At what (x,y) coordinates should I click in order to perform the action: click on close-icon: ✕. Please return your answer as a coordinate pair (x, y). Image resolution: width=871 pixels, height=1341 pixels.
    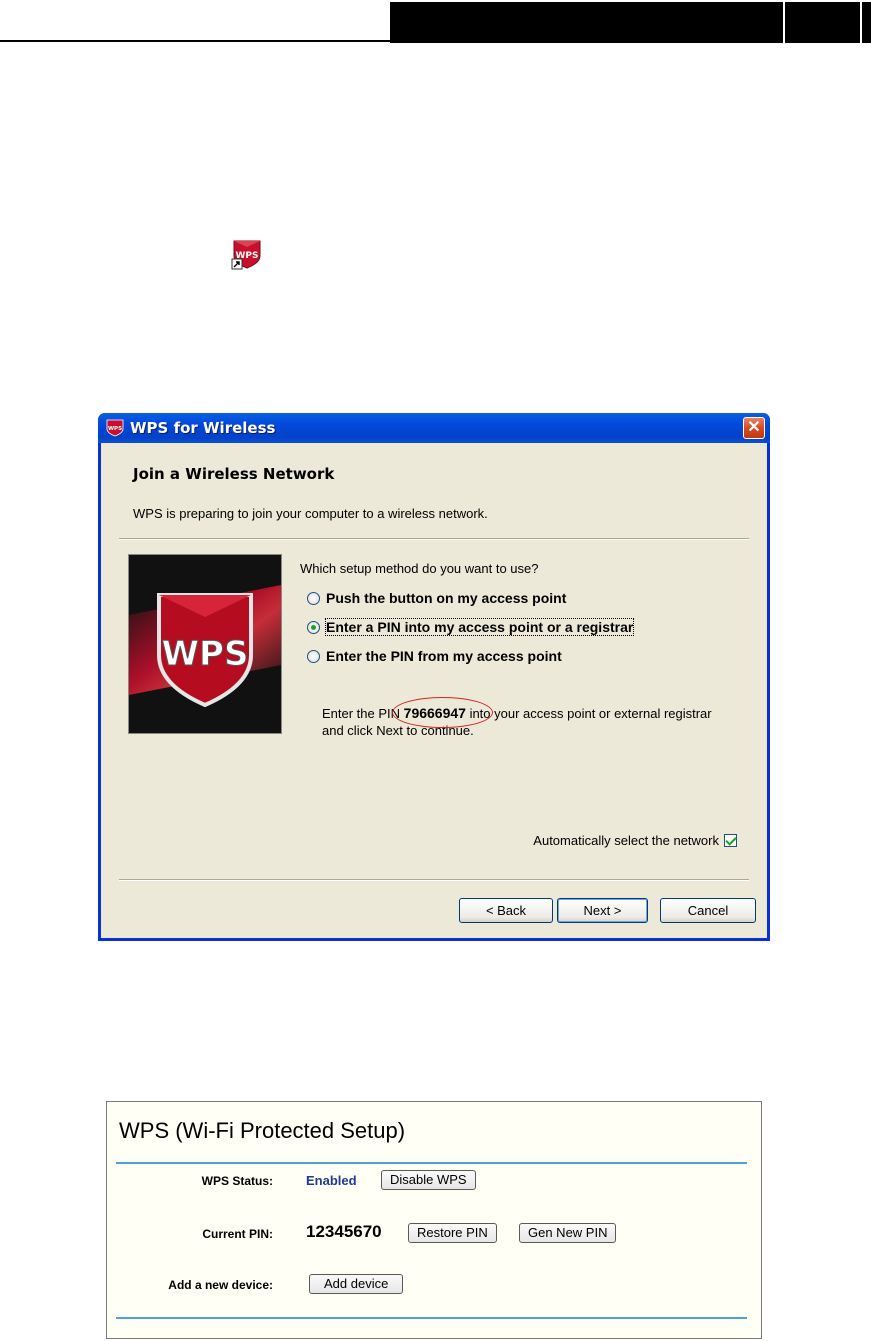
    Looking at the image, I should click on (754, 427).